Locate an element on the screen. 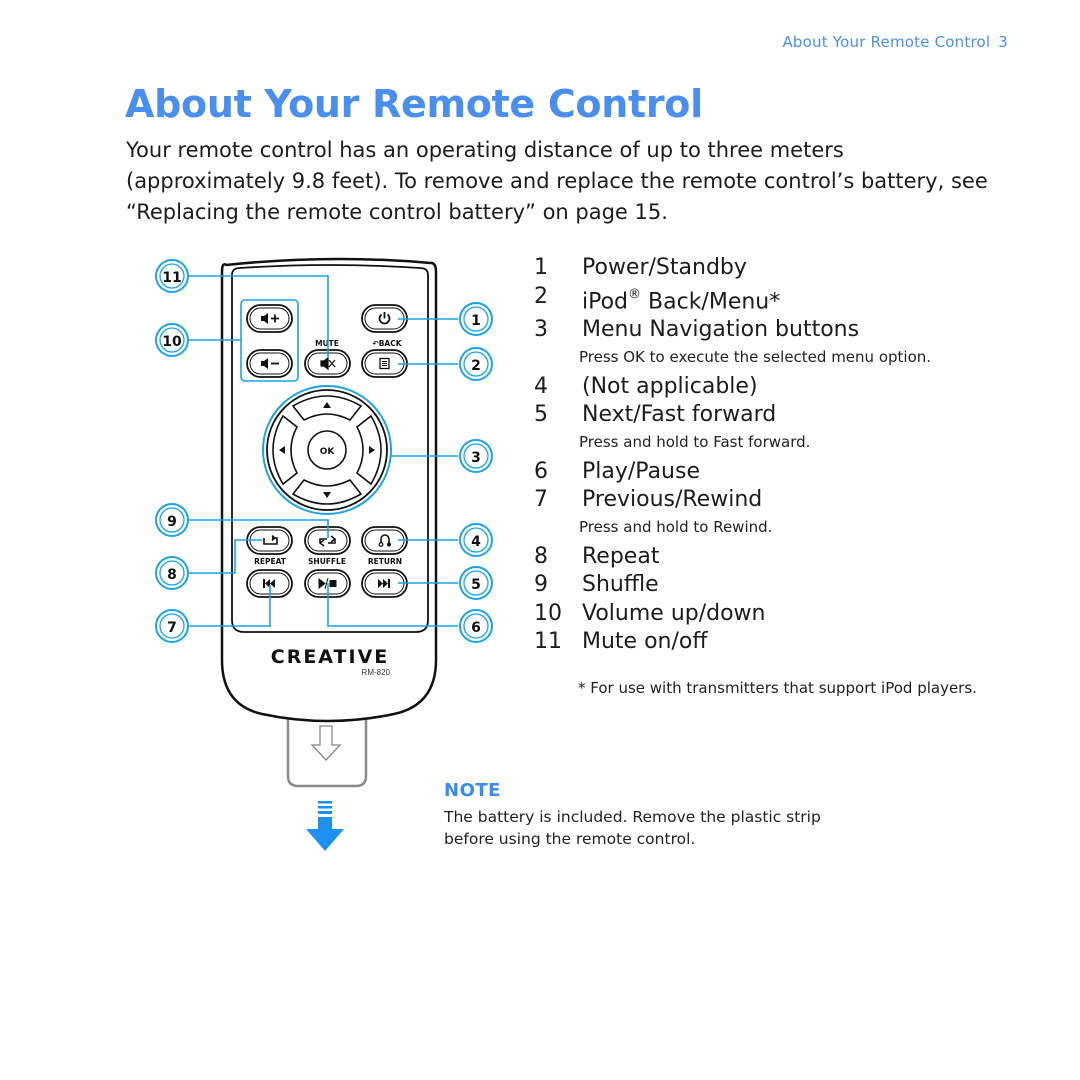  legend-item-2: 2 iPod® Back/Menu* is located at coordinates (657, 298).